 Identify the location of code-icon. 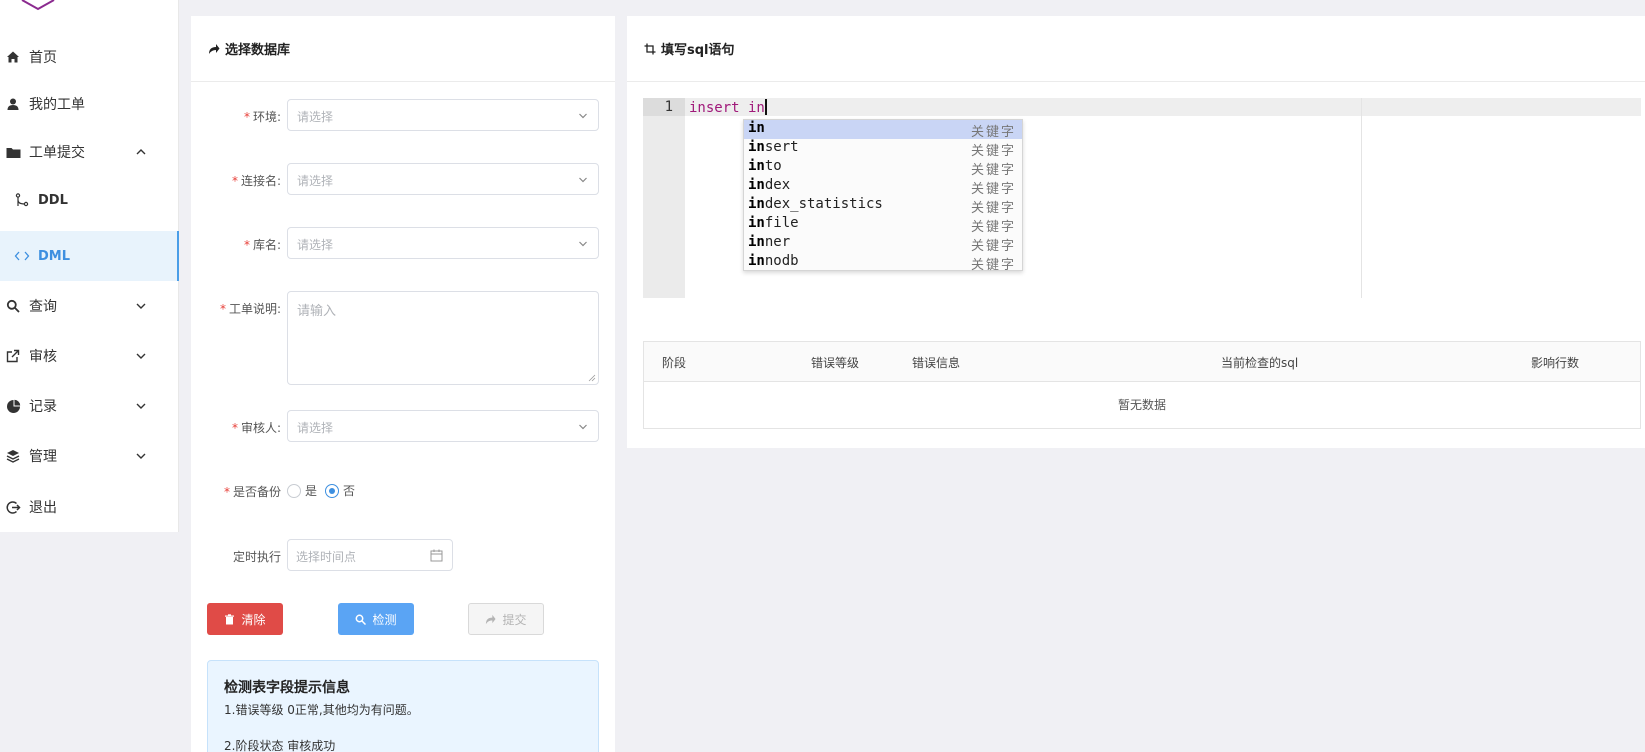
(22, 256).